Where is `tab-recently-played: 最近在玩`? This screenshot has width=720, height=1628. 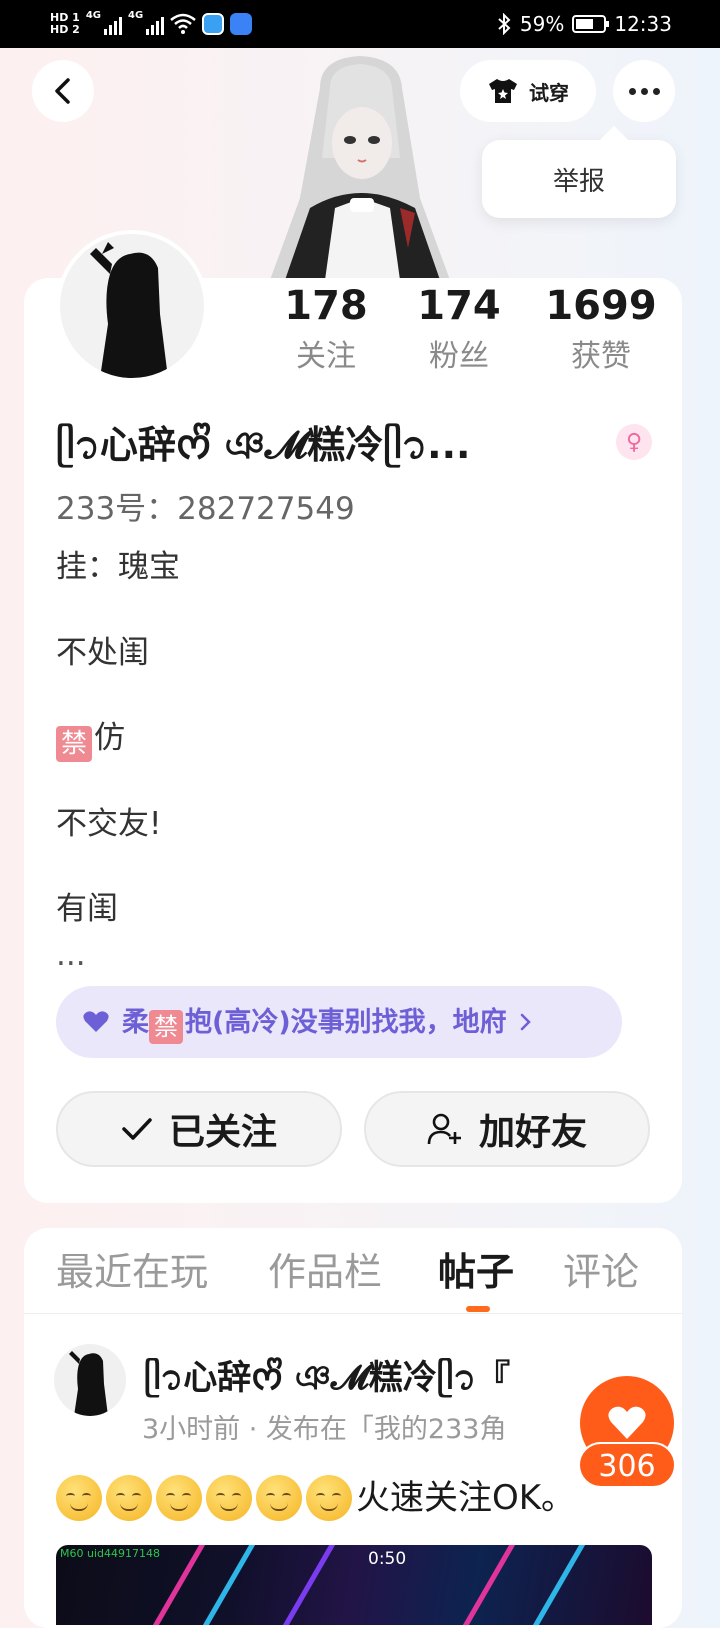 tab-recently-played: 最近在玩 is located at coordinates (132, 1272).